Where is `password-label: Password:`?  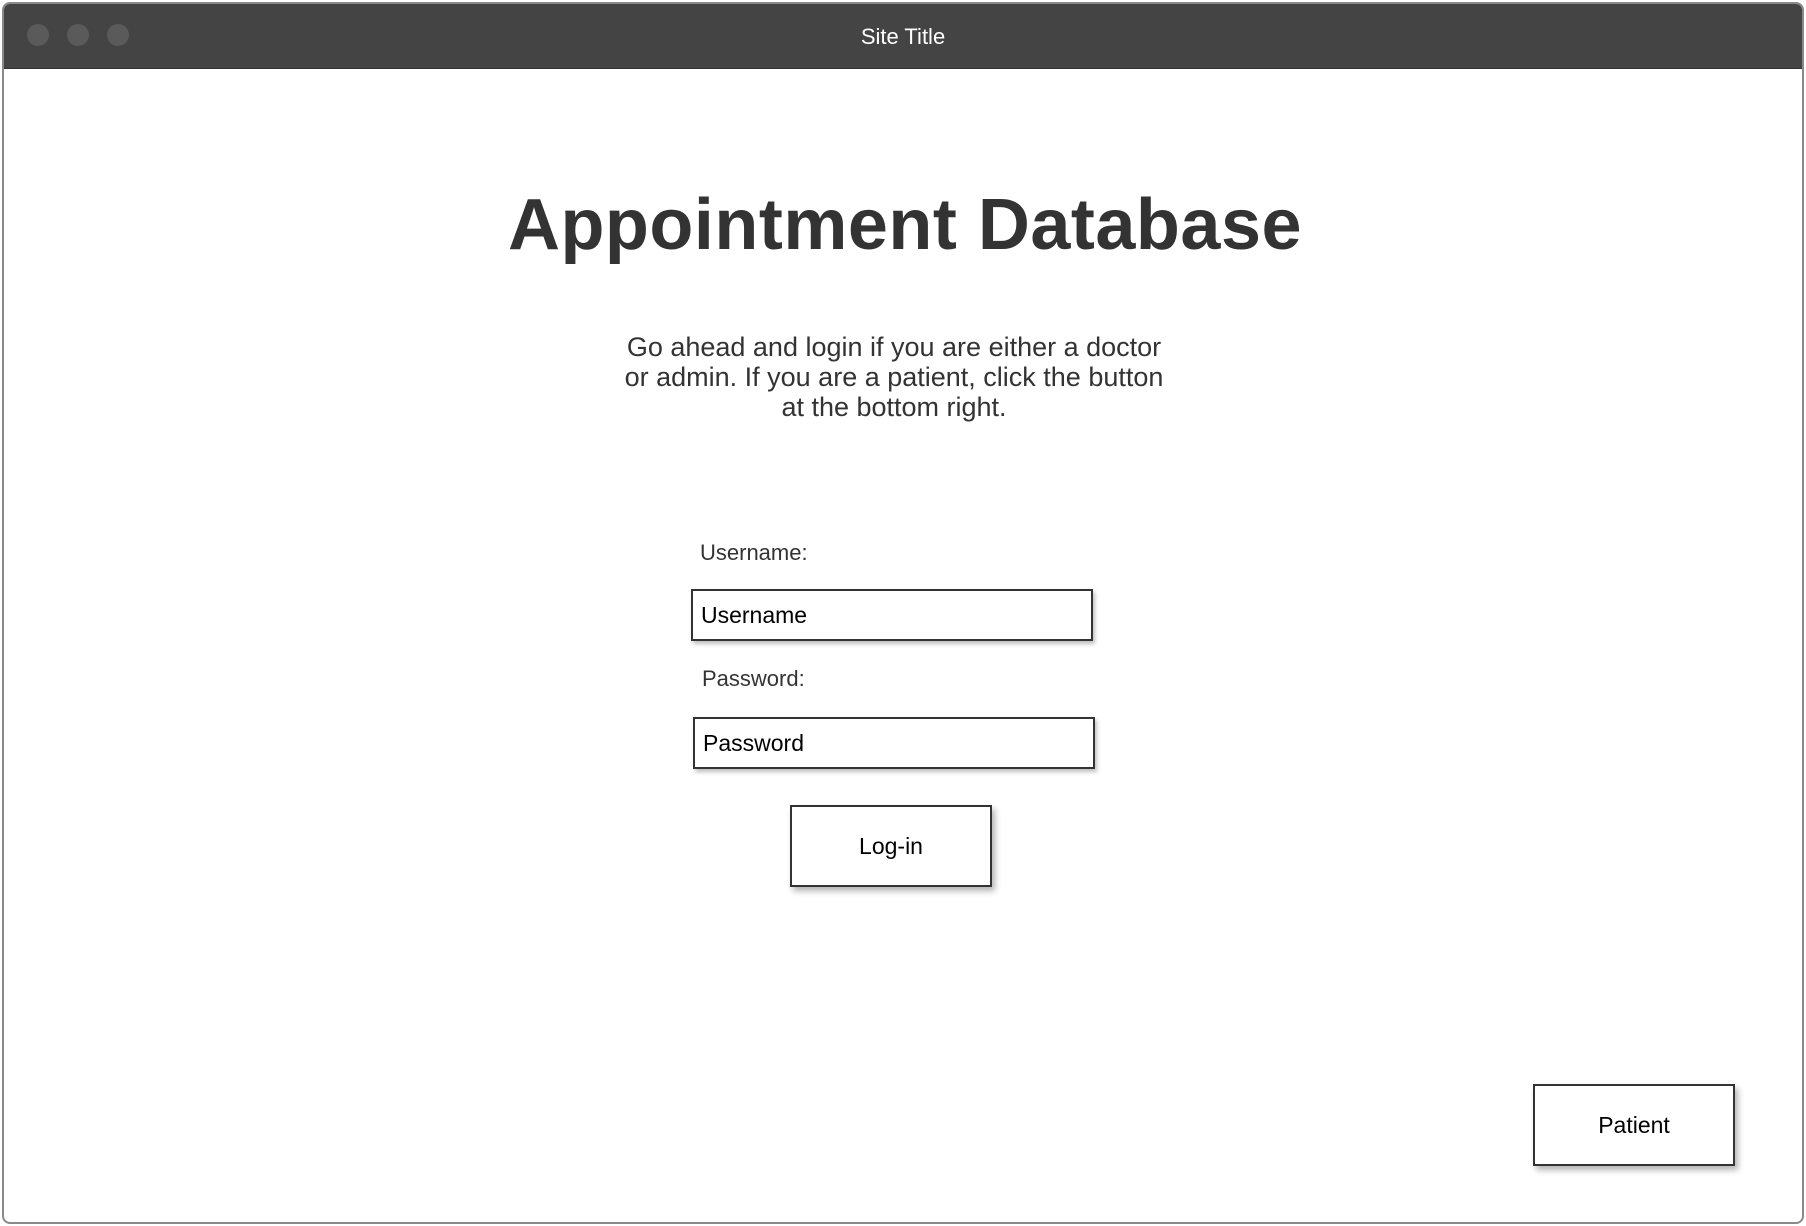 password-label: Password: is located at coordinates (753, 678).